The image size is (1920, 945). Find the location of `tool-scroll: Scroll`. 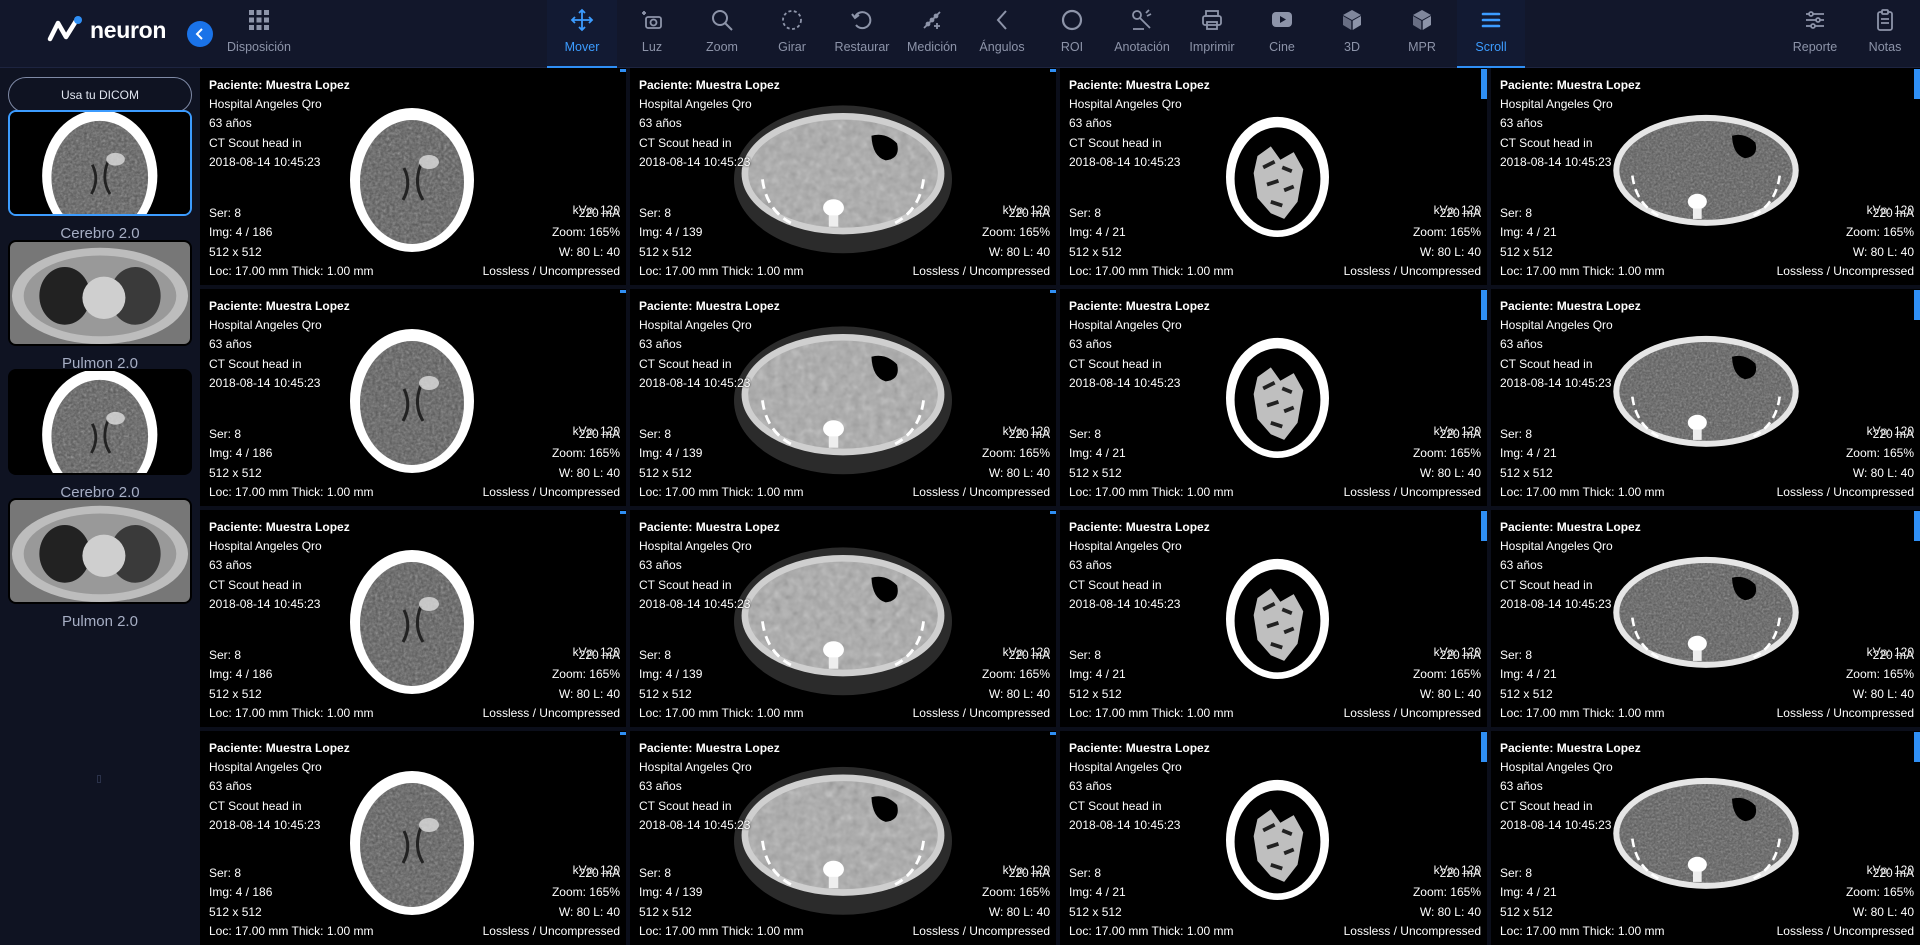

tool-scroll: Scroll is located at coordinates (1491, 34).